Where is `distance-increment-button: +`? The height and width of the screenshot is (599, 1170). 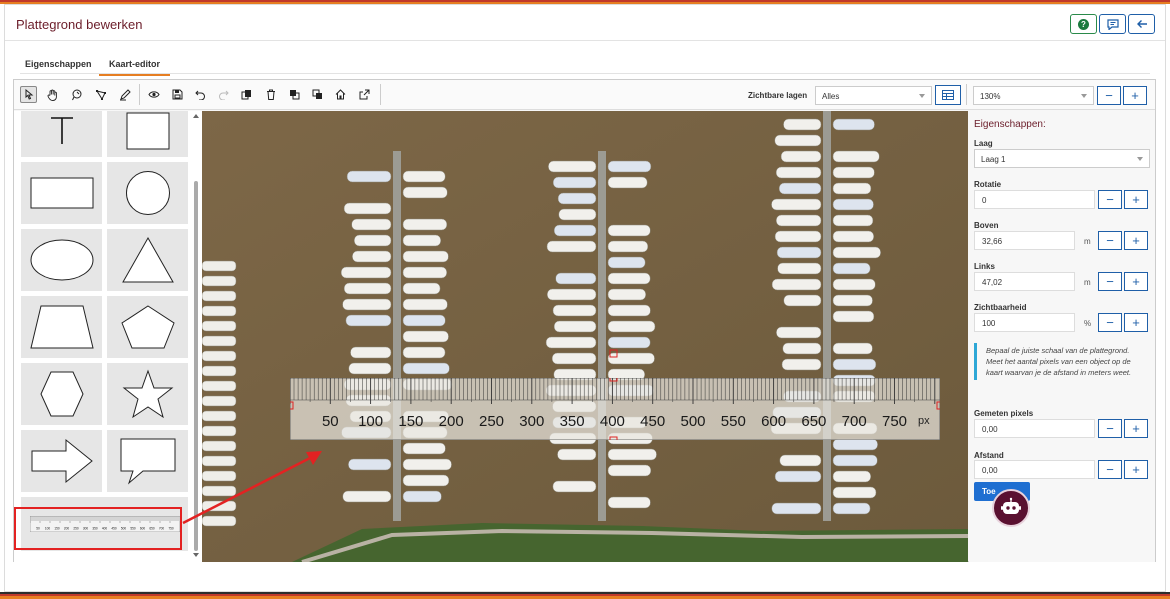
distance-increment-button: + is located at coordinates (1136, 469).